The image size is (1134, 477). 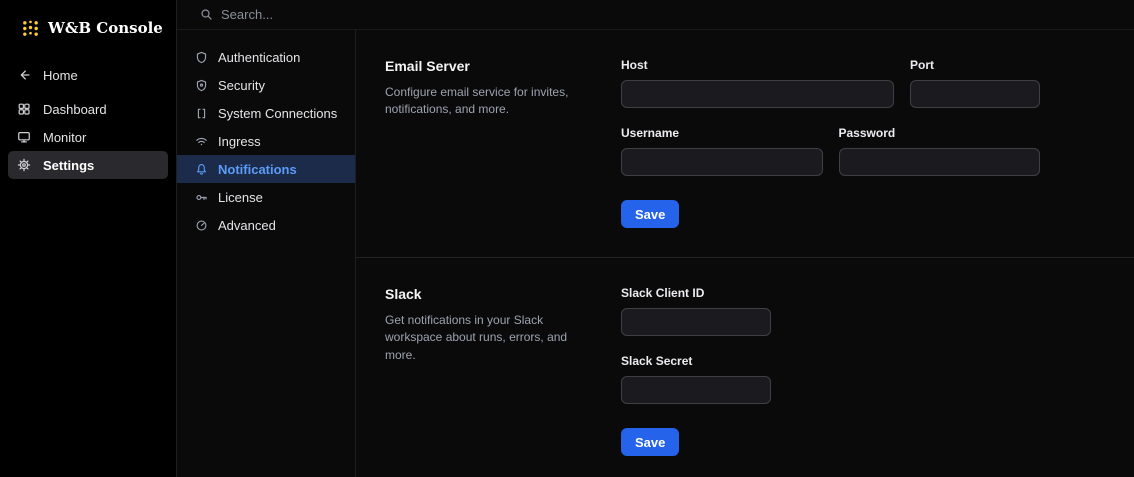 I want to click on sidebar-item-label: Monitor, so click(x=65, y=137).